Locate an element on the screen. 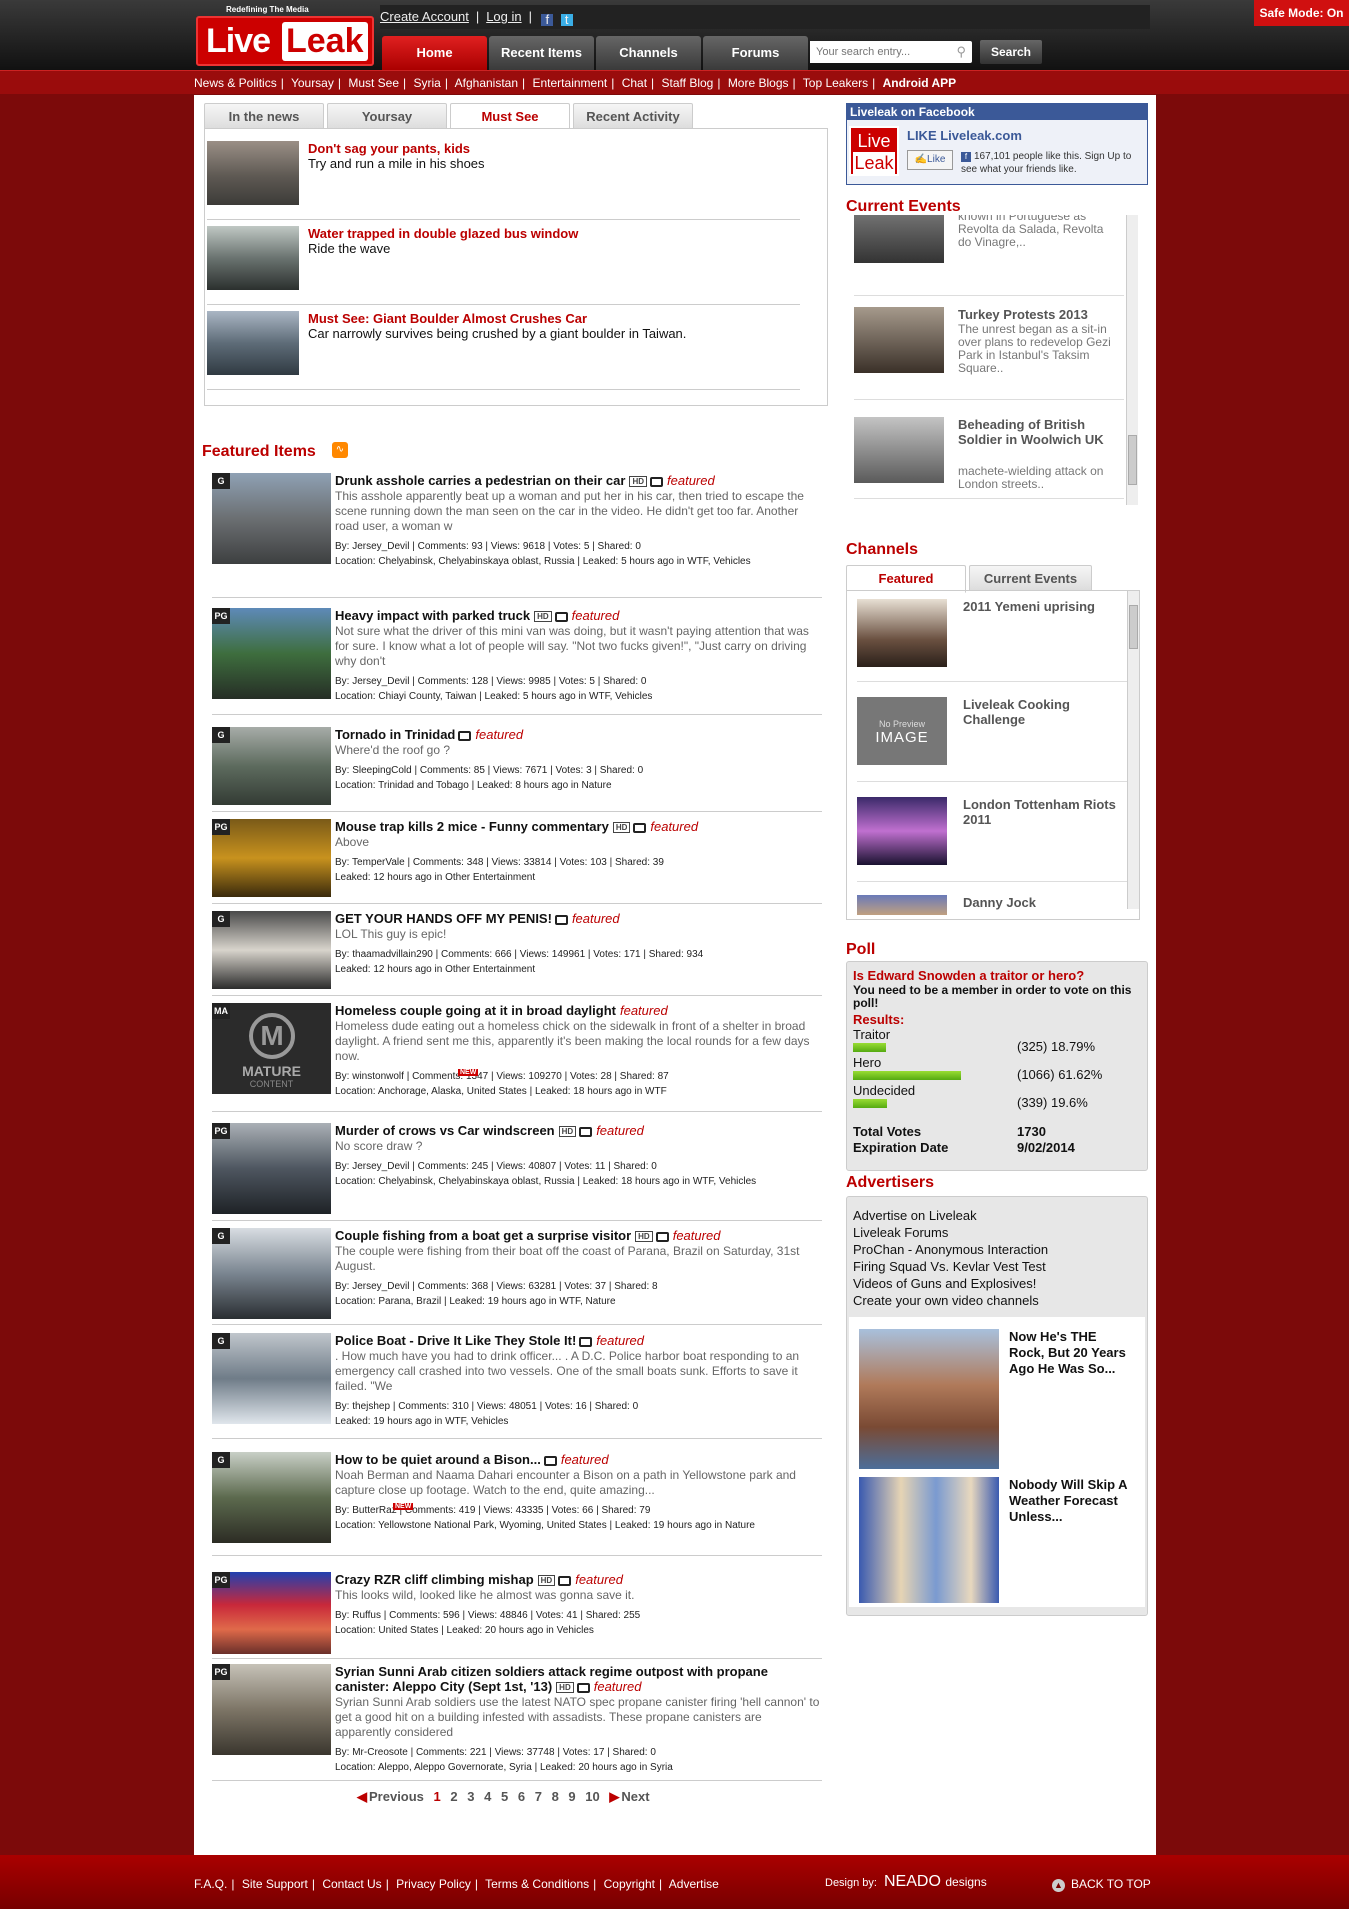 This screenshot has width=1349, height=1909. create-account-link: Create Account is located at coordinates (424, 16).